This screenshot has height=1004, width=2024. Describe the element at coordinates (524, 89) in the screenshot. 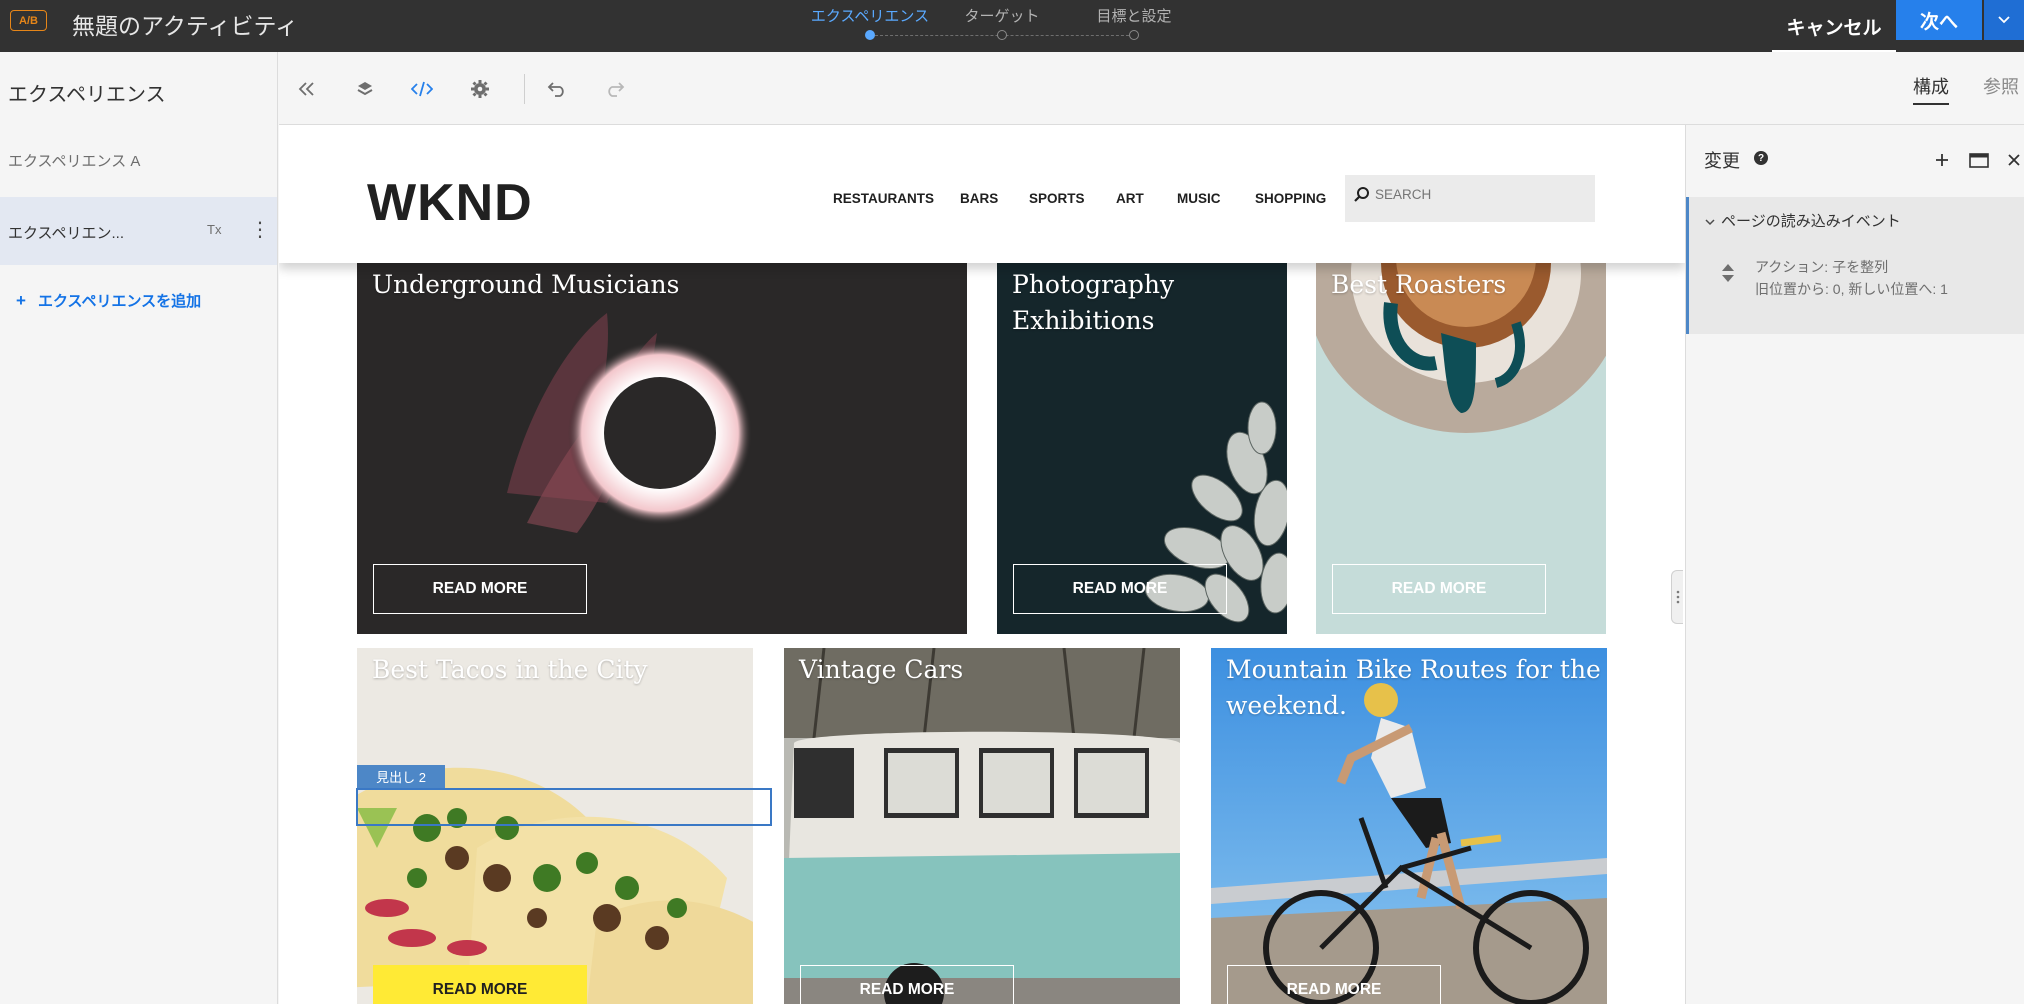

I see `toolbar-divider` at that location.